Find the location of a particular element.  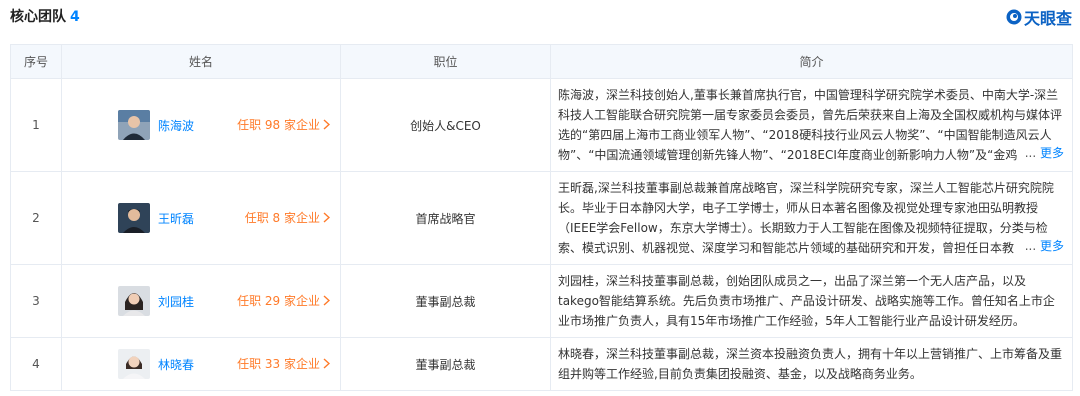

name-cell: 陈海波 任职 98 家企业 is located at coordinates (201, 125).